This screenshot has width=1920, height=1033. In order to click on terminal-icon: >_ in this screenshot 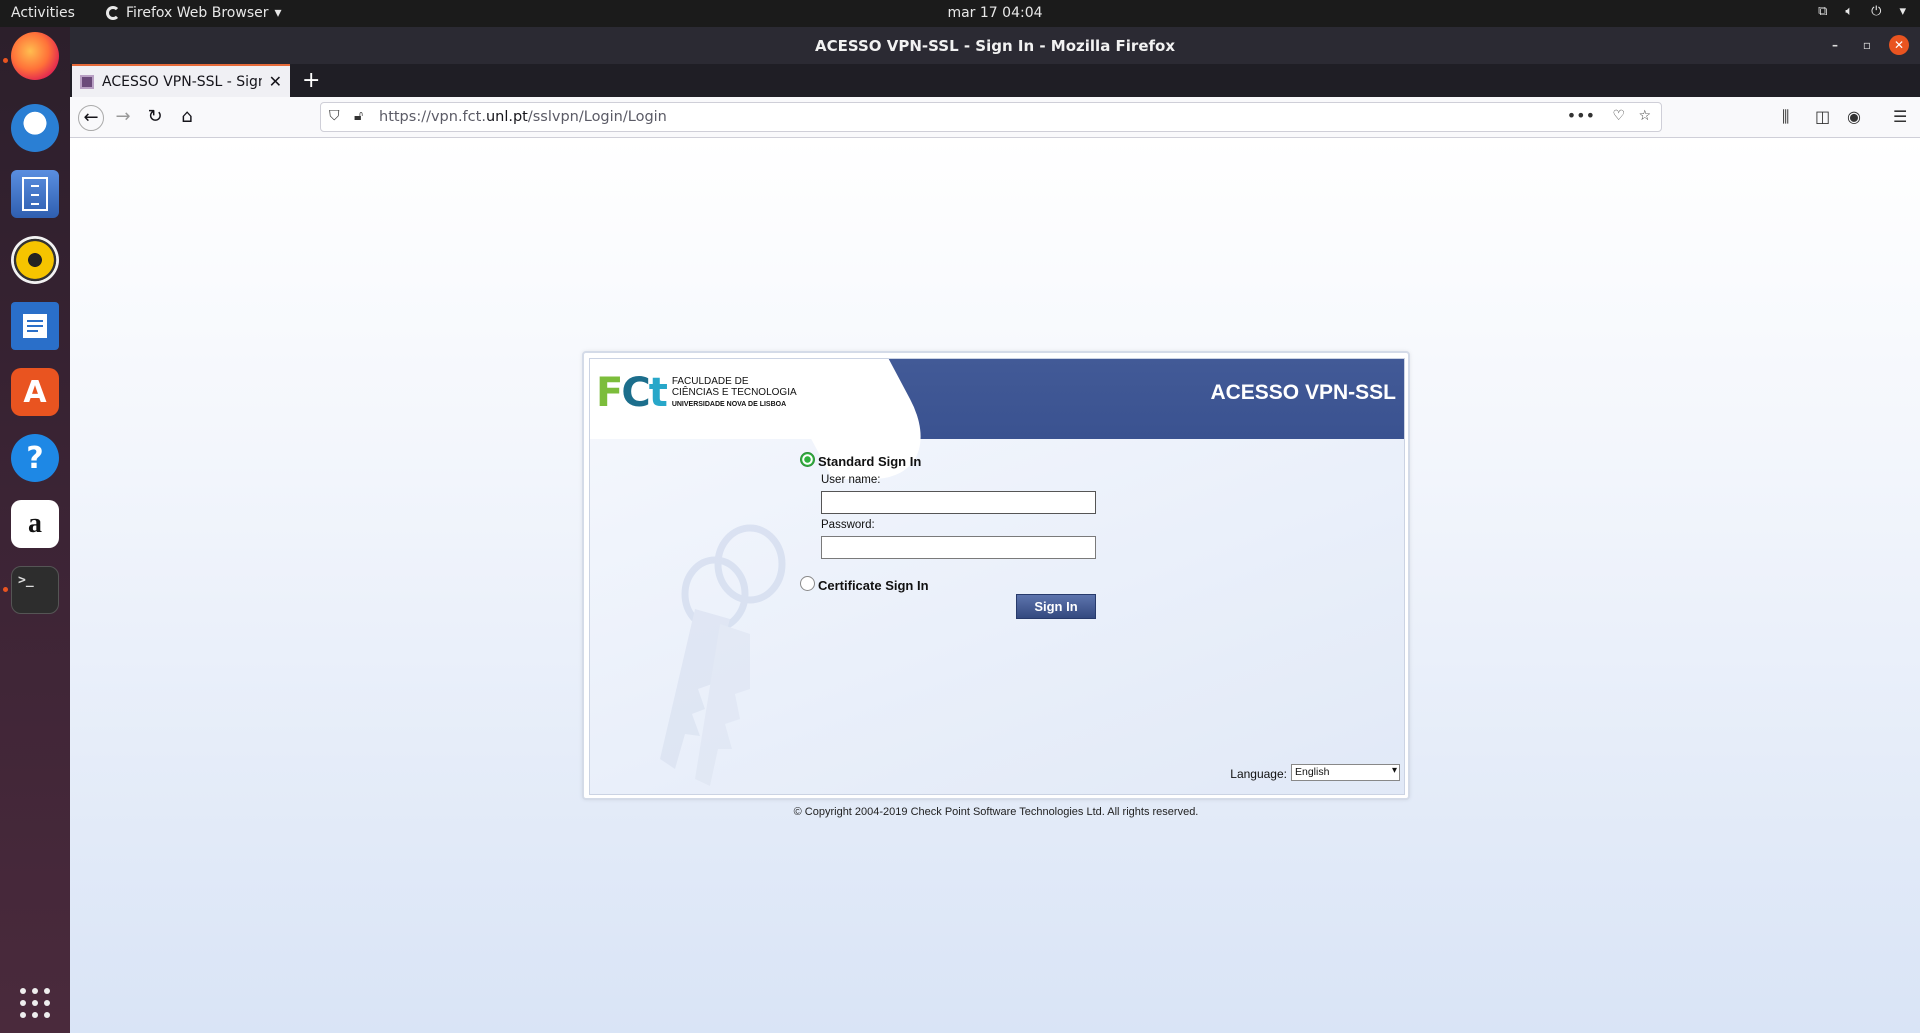, I will do `click(35, 590)`.